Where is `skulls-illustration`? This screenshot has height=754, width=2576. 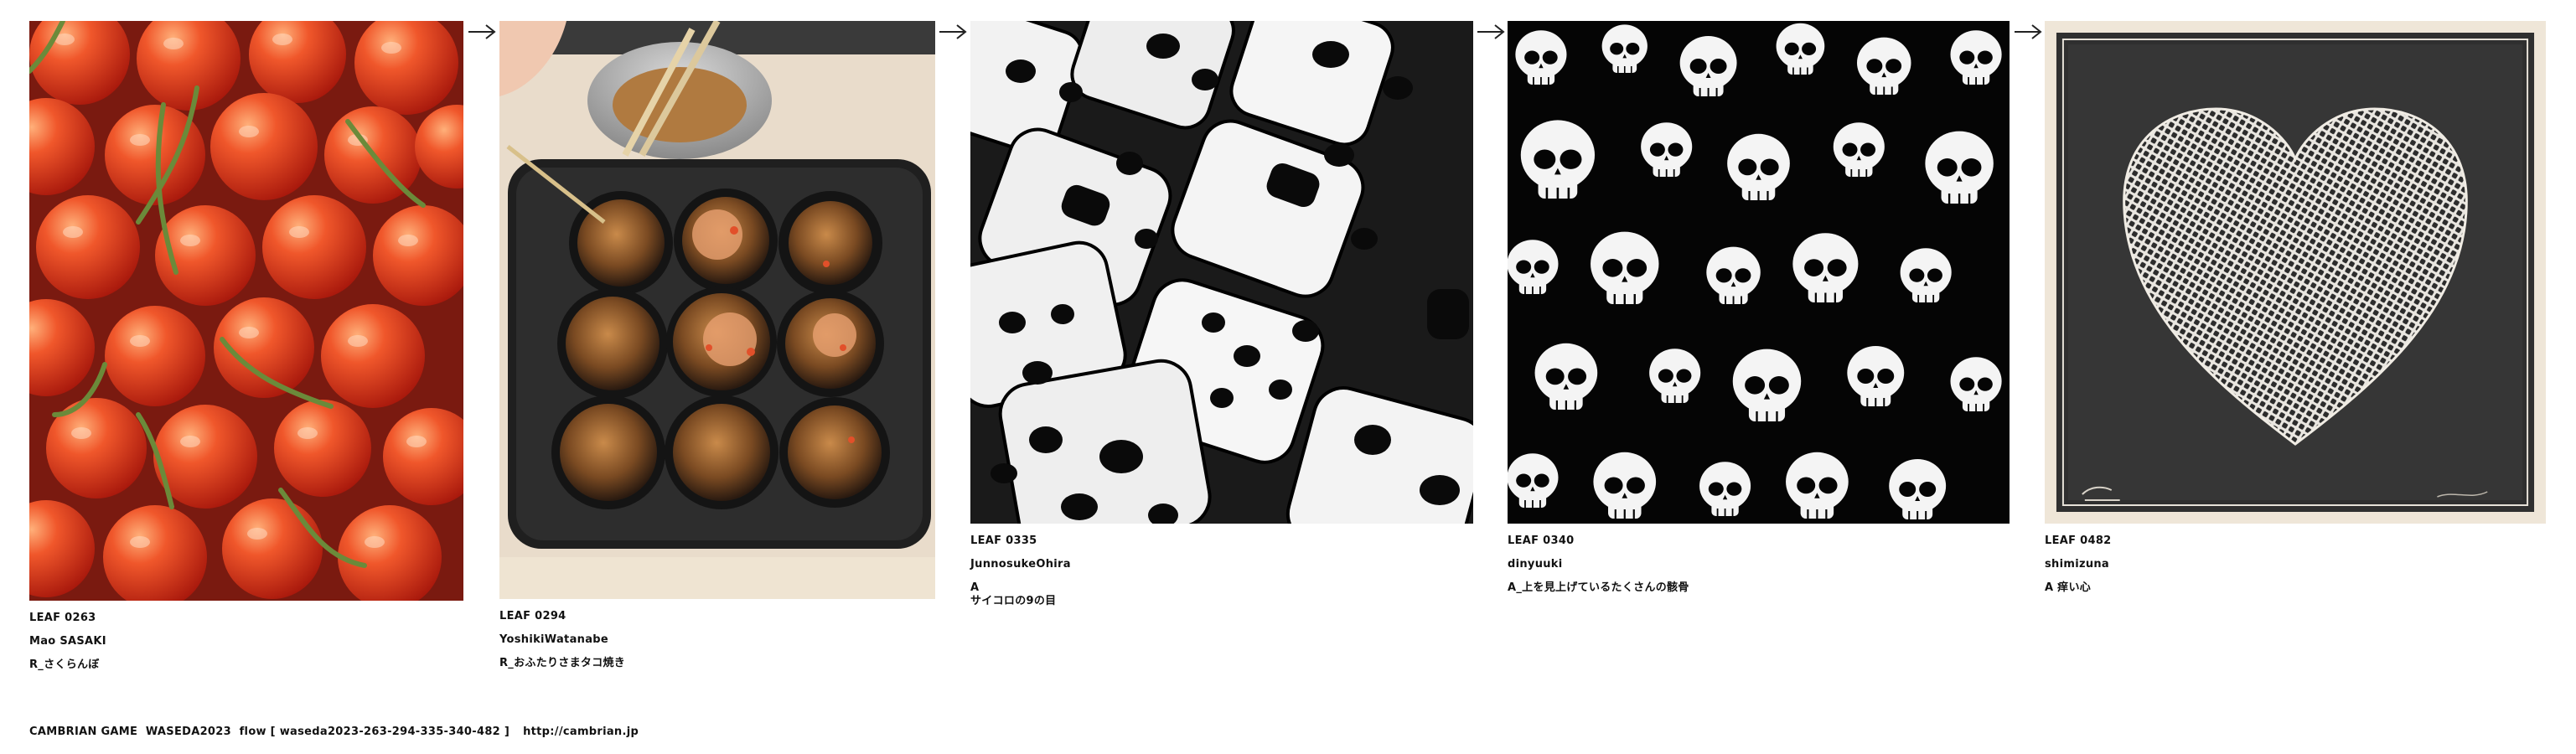
skulls-illustration is located at coordinates (1759, 272).